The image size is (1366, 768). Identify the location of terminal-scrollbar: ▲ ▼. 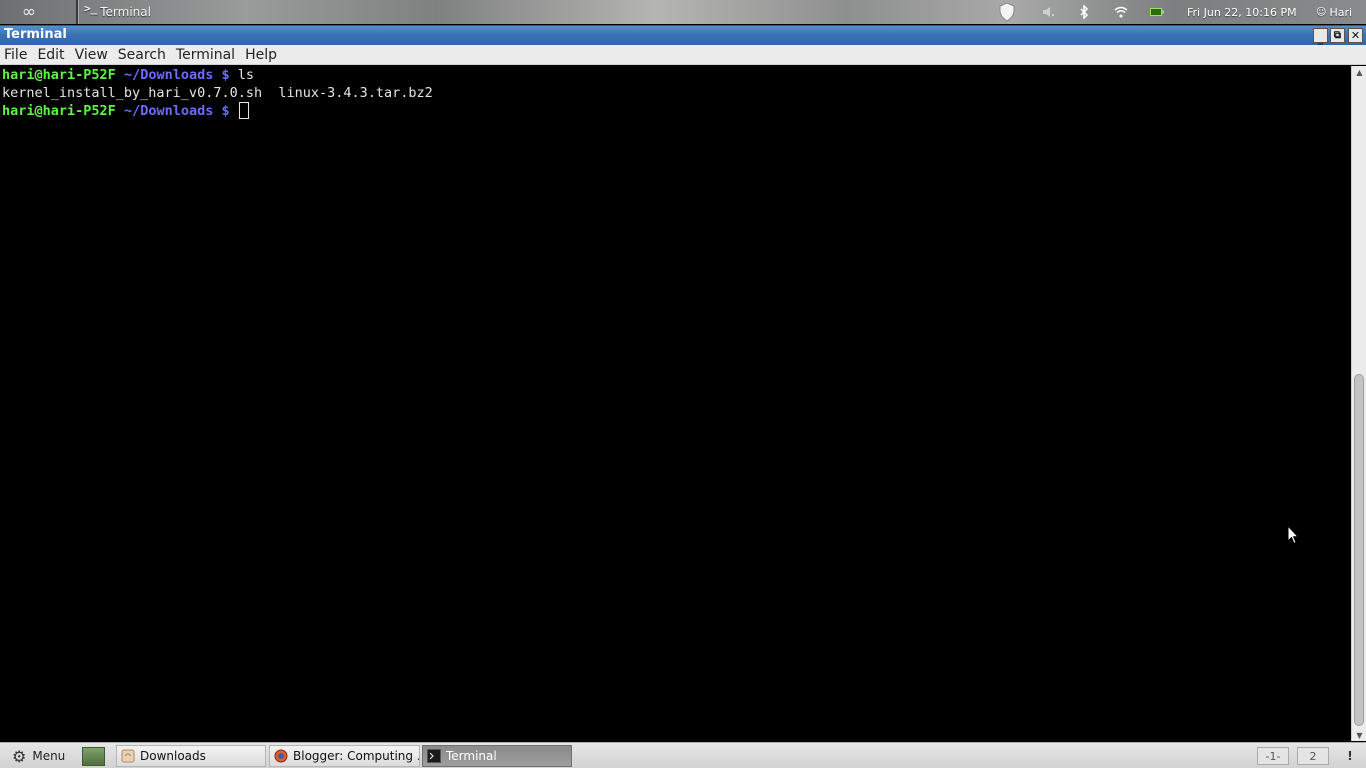
(1358, 403).